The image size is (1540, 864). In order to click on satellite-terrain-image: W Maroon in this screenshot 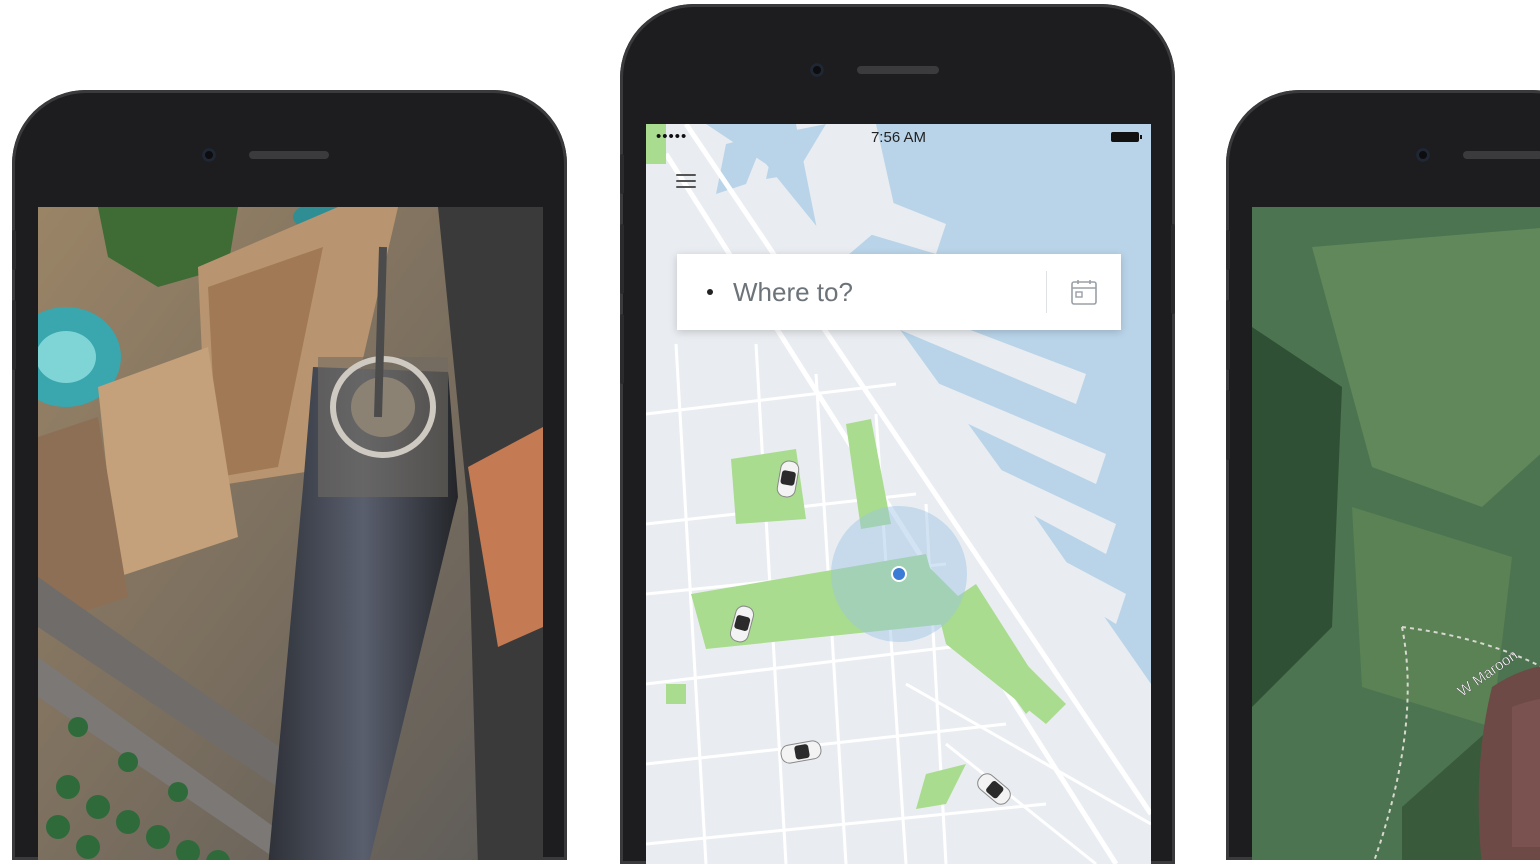, I will do `click(1396, 533)`.